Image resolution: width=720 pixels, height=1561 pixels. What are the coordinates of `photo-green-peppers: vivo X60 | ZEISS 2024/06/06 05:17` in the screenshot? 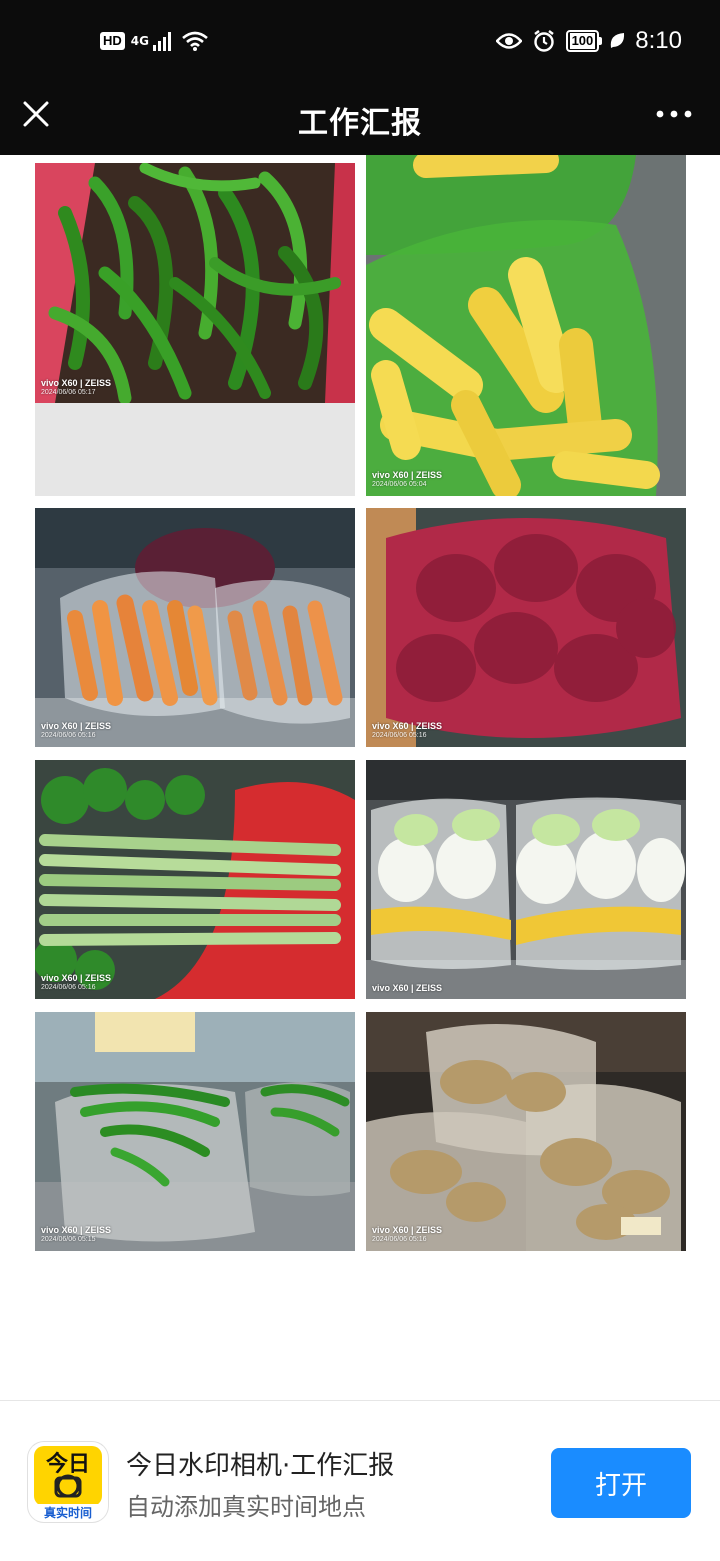 It's located at (195, 329).